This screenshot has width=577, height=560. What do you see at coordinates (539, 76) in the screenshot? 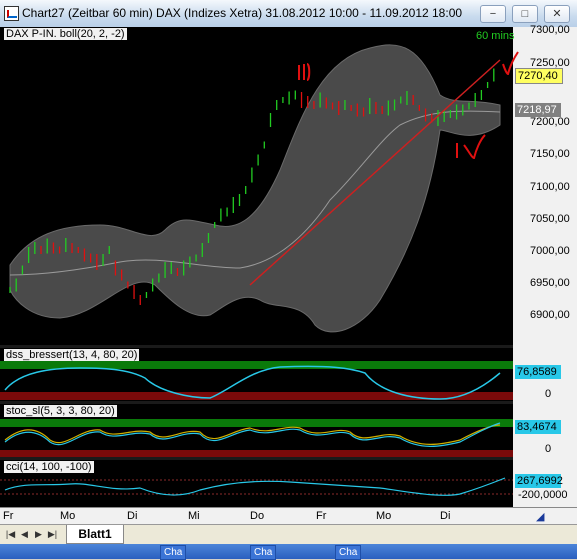
I see `last-price-box: 7270,40` at bounding box center [539, 76].